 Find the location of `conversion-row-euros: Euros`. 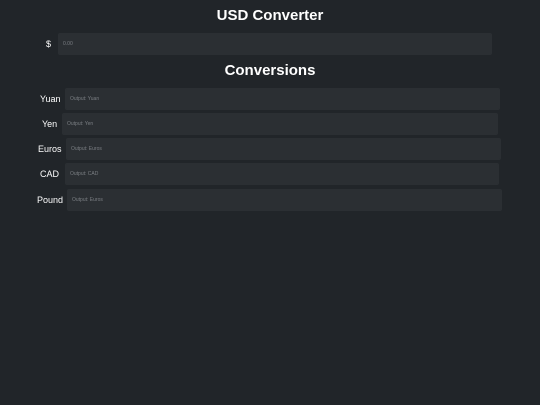

conversion-row-euros: Euros is located at coordinates (269, 149).